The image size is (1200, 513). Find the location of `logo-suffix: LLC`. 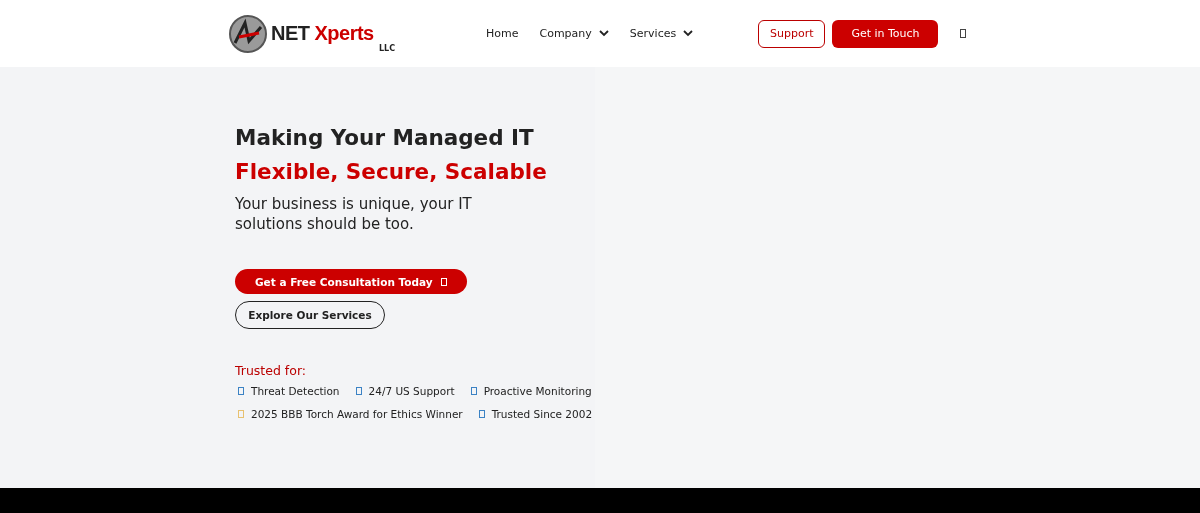

logo-suffix: LLC is located at coordinates (387, 48).